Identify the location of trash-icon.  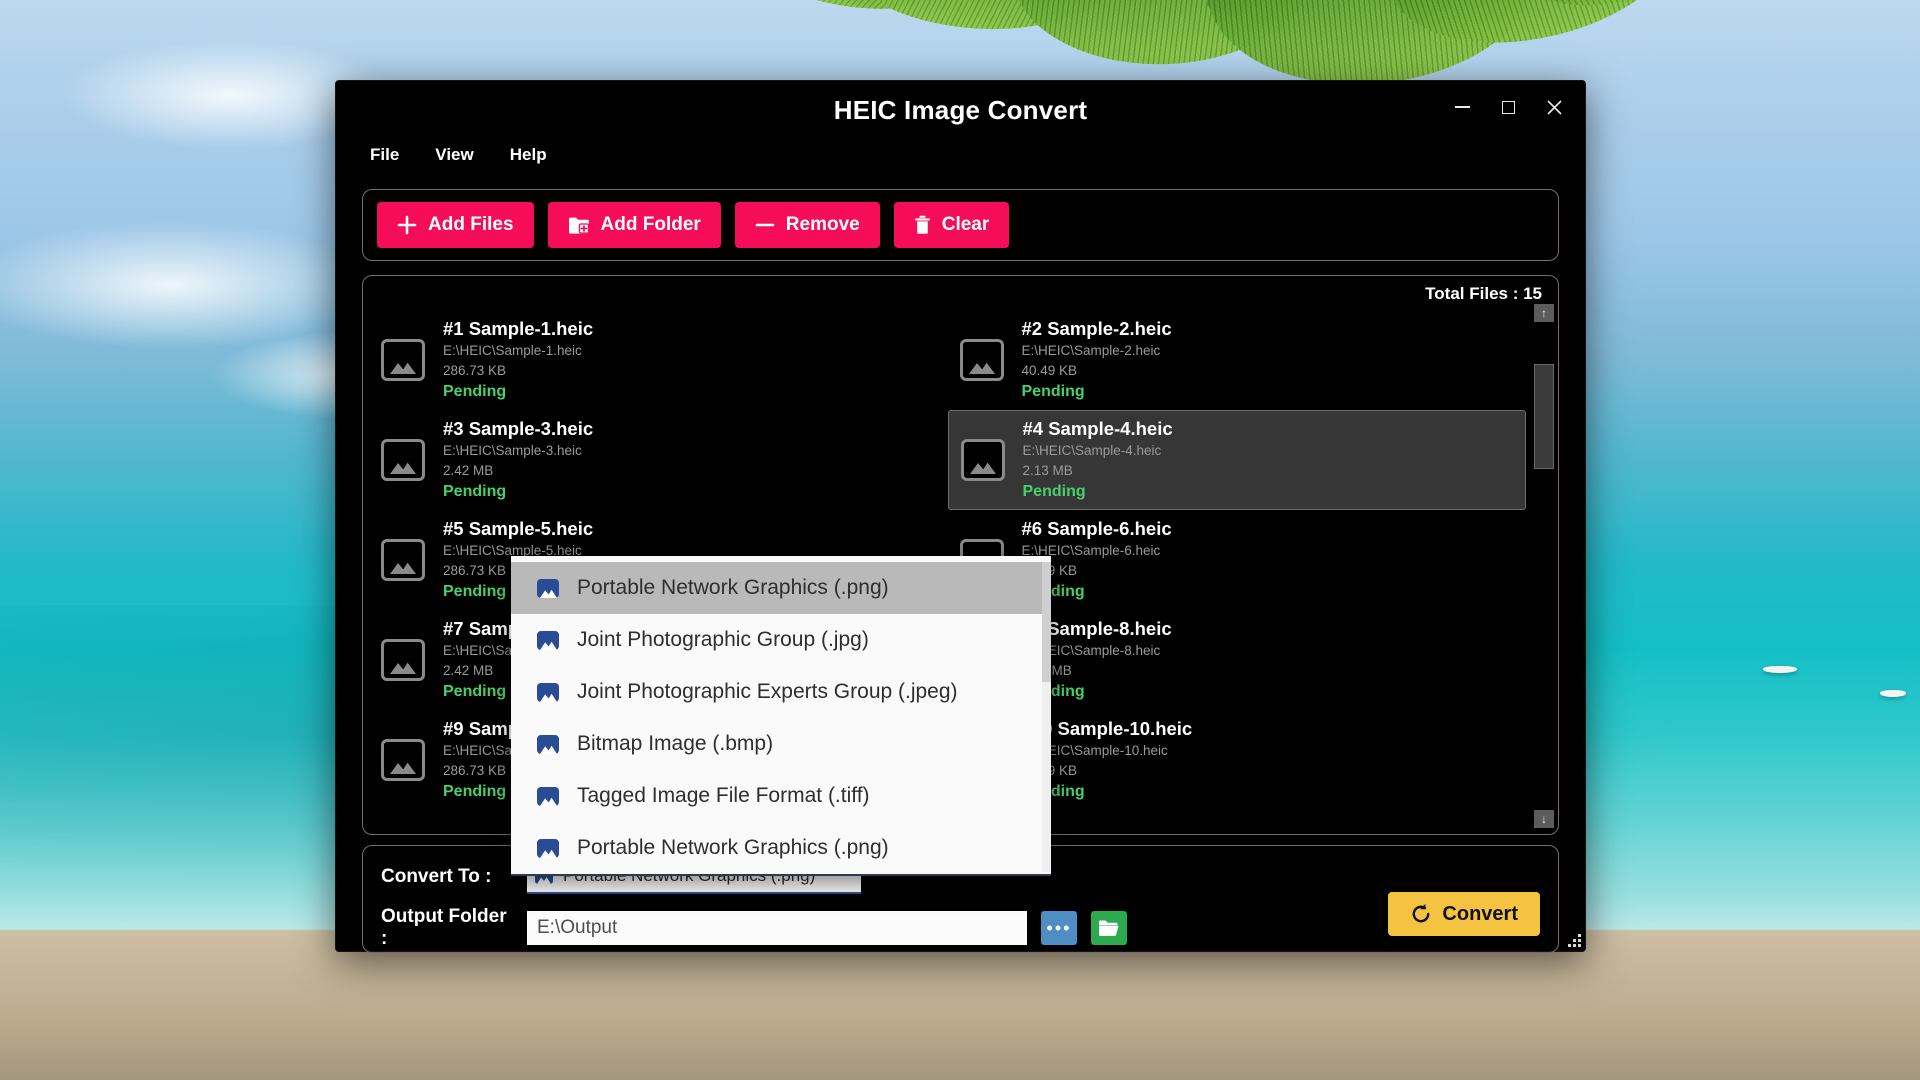
(922, 224).